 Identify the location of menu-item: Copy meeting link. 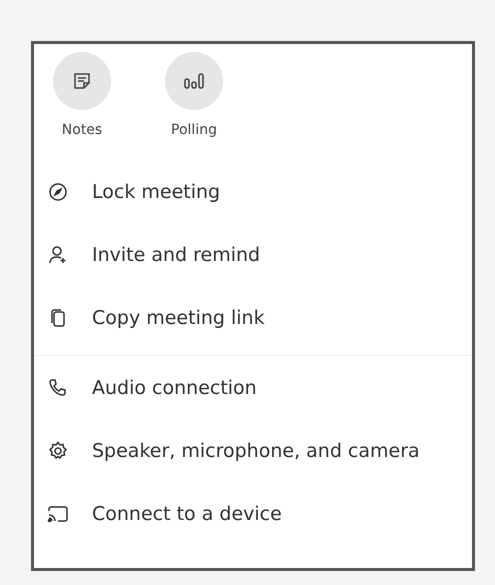
(253, 317).